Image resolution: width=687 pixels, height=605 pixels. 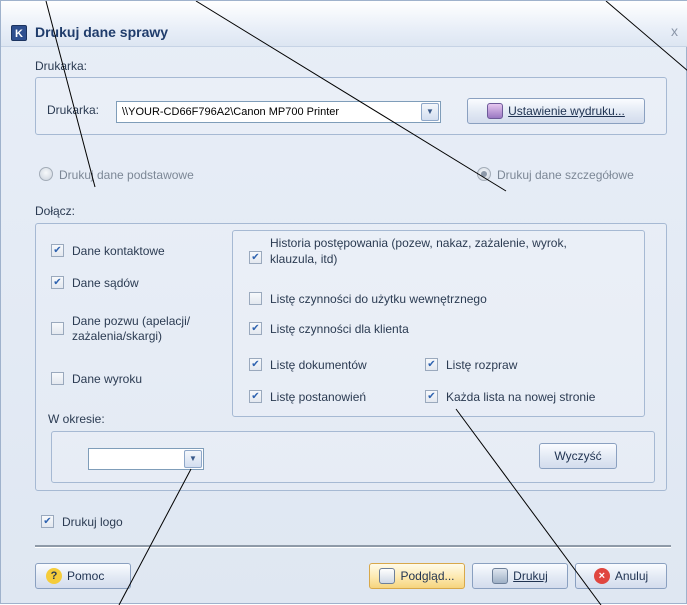 I want to click on checkbox-client-activities: ✔, so click(x=255, y=328).